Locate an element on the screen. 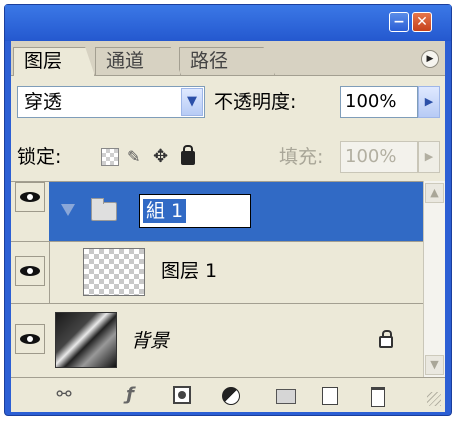 The width and height of the screenshot is (457, 421). new-group-icon is located at coordinates (285, 395).